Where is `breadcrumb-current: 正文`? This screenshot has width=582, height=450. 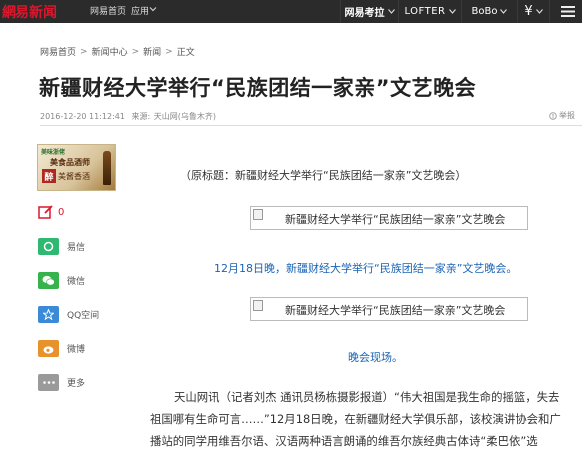
breadcrumb-current: 正文 is located at coordinates (185, 53).